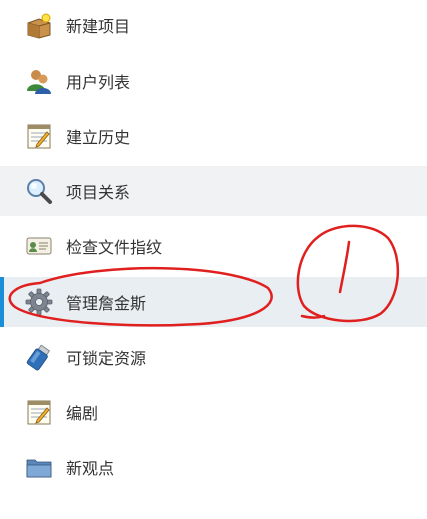  I want to click on sidebar-item-label: 建立历史, so click(98, 137).